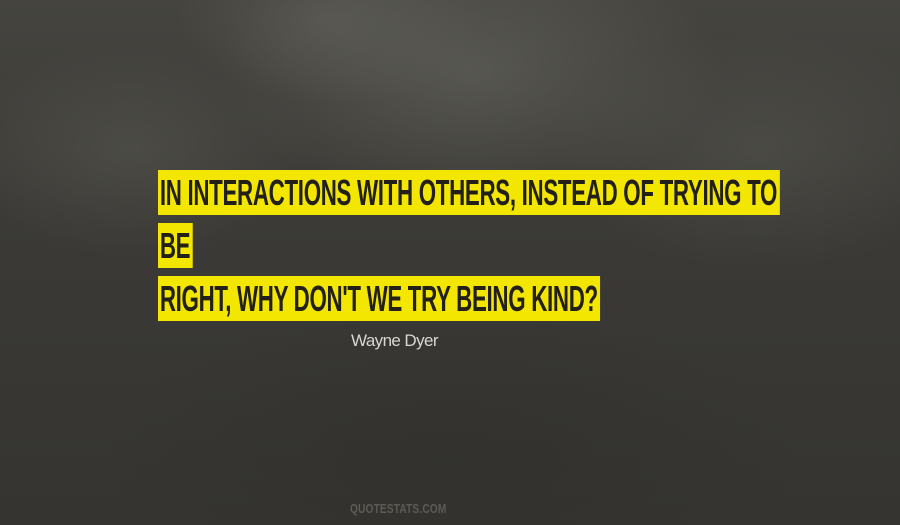 Image resolution: width=900 pixels, height=525 pixels. What do you see at coordinates (395, 340) in the screenshot?
I see `author-name: Wayne Dyer` at bounding box center [395, 340].